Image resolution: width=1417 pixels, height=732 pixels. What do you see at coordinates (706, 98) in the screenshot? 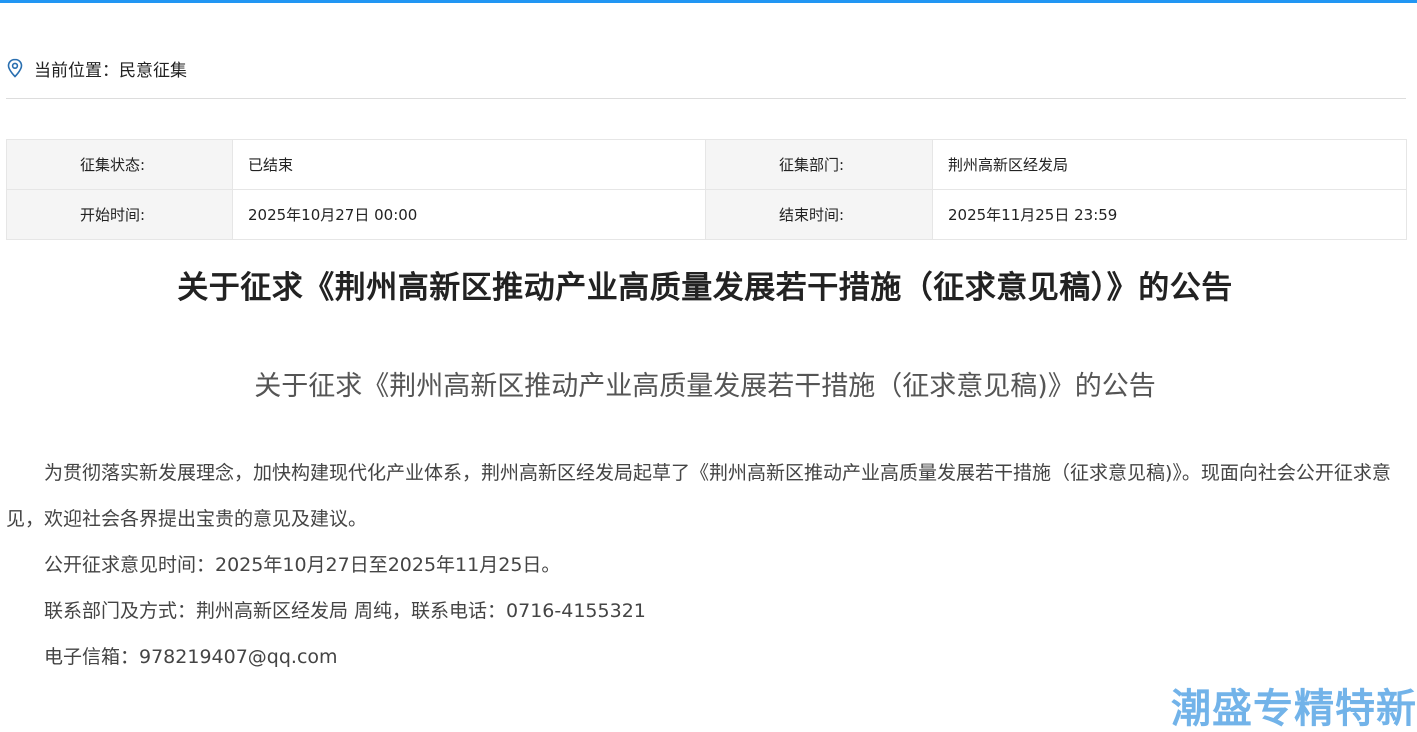
I see `breadcrumb-divider` at bounding box center [706, 98].